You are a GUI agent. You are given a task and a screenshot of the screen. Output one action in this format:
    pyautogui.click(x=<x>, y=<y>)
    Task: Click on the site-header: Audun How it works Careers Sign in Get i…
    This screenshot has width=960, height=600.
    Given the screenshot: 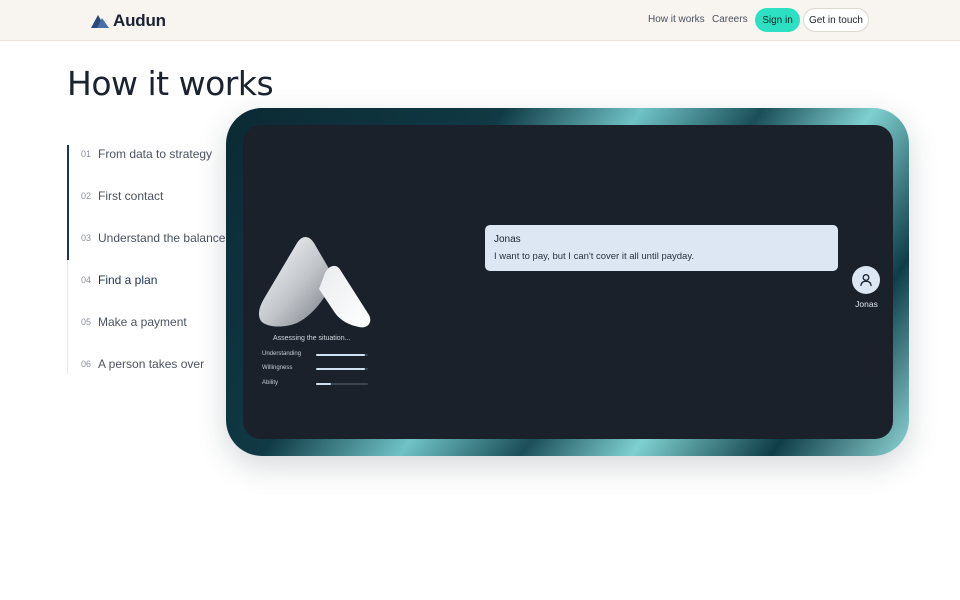 What is the action you would take?
    pyautogui.click(x=480, y=20)
    